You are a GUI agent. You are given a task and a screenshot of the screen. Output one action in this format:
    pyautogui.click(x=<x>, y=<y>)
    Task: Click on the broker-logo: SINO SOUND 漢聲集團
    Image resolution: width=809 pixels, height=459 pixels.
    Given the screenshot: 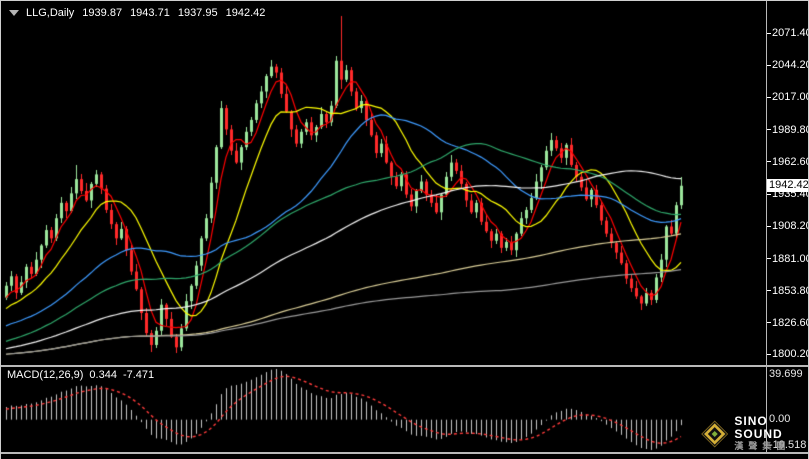 What is the action you would take?
    pyautogui.click(x=754, y=433)
    